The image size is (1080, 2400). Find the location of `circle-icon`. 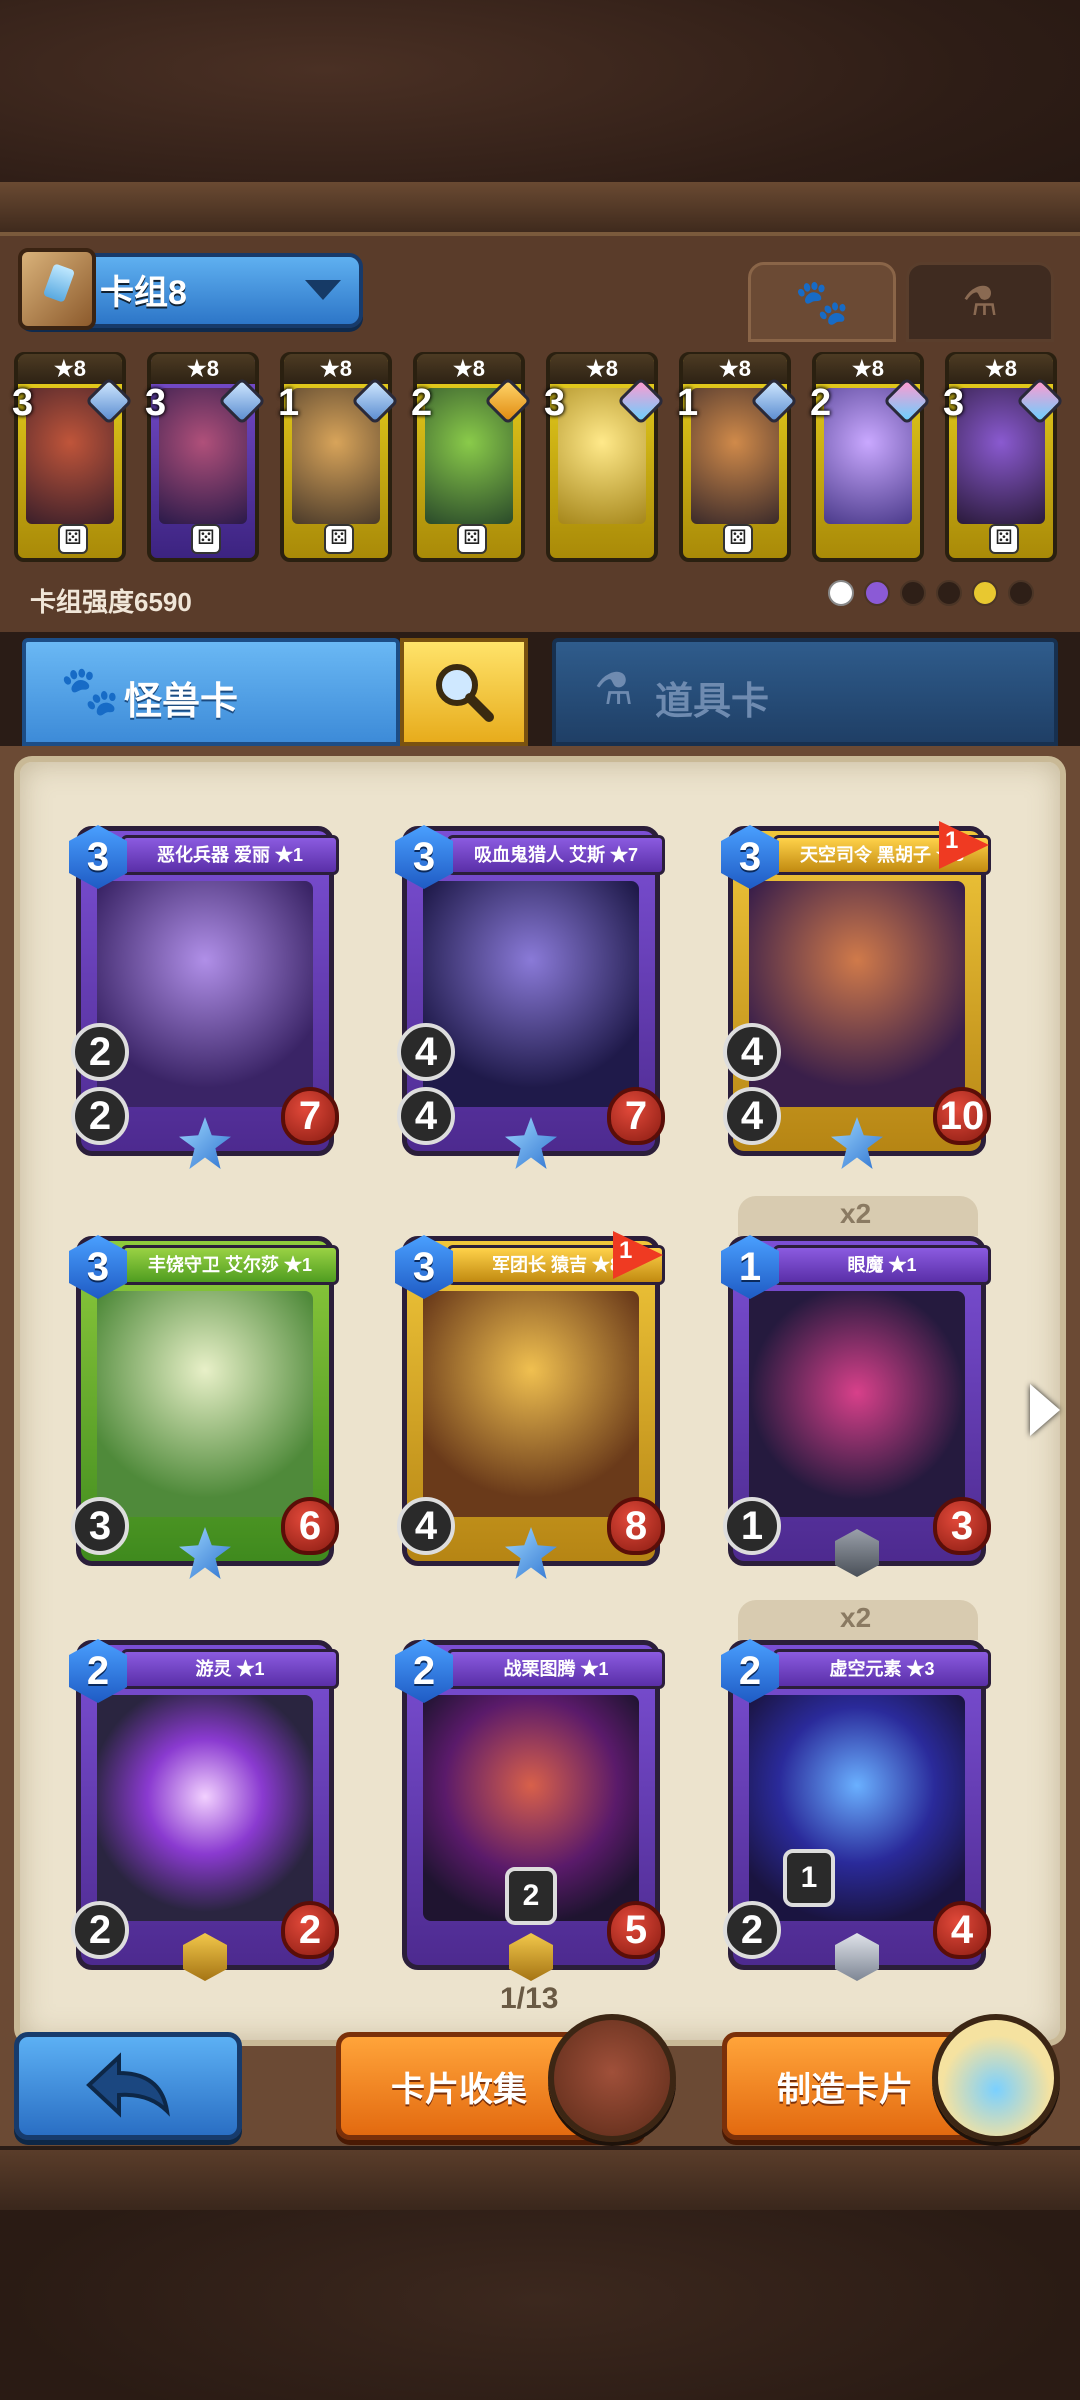

circle-icon is located at coordinates (841, 593).